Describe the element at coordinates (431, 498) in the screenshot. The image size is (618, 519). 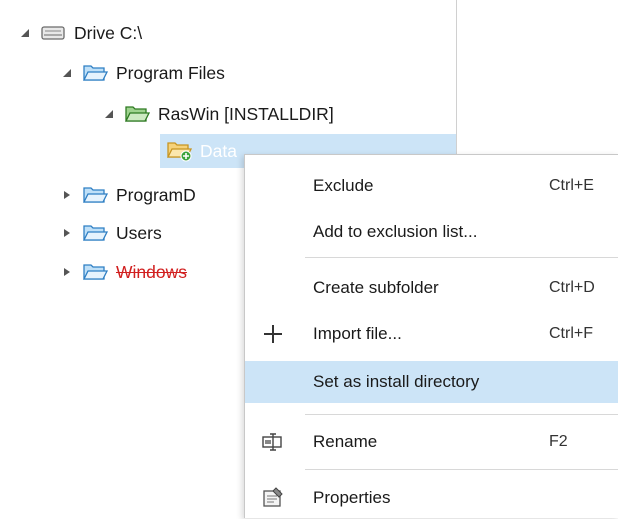
I see `menu-item-properties: Properties` at that location.